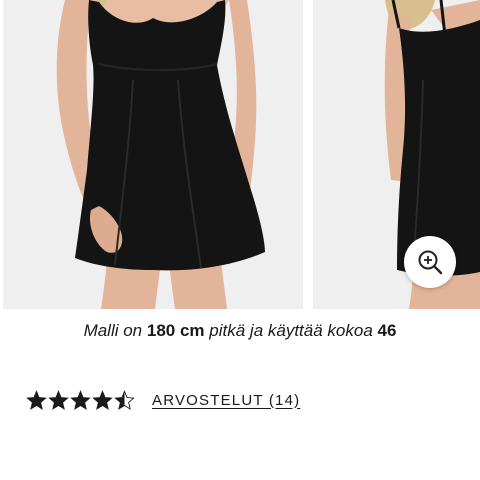  What do you see at coordinates (175, 330) in the screenshot?
I see `model-height: 180 cm` at bounding box center [175, 330].